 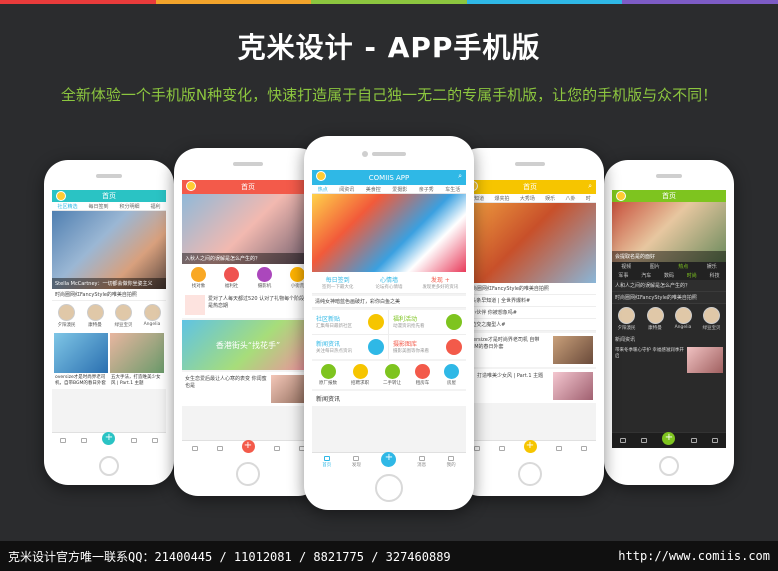 I want to click on hero-banner: 入秋人之间的误解是怎么产生的？, so click(x=248, y=229).